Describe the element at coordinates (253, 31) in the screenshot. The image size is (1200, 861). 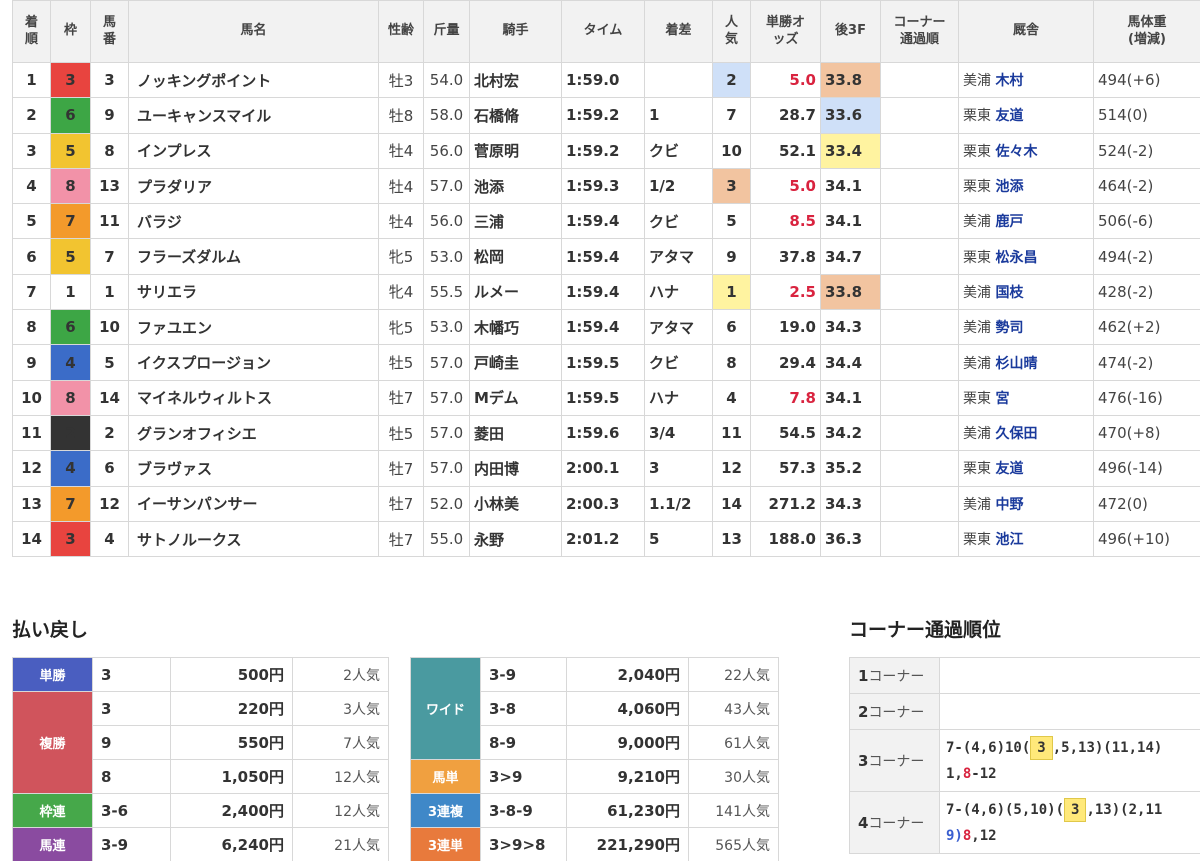
I see `header-name: 馬名` at that location.